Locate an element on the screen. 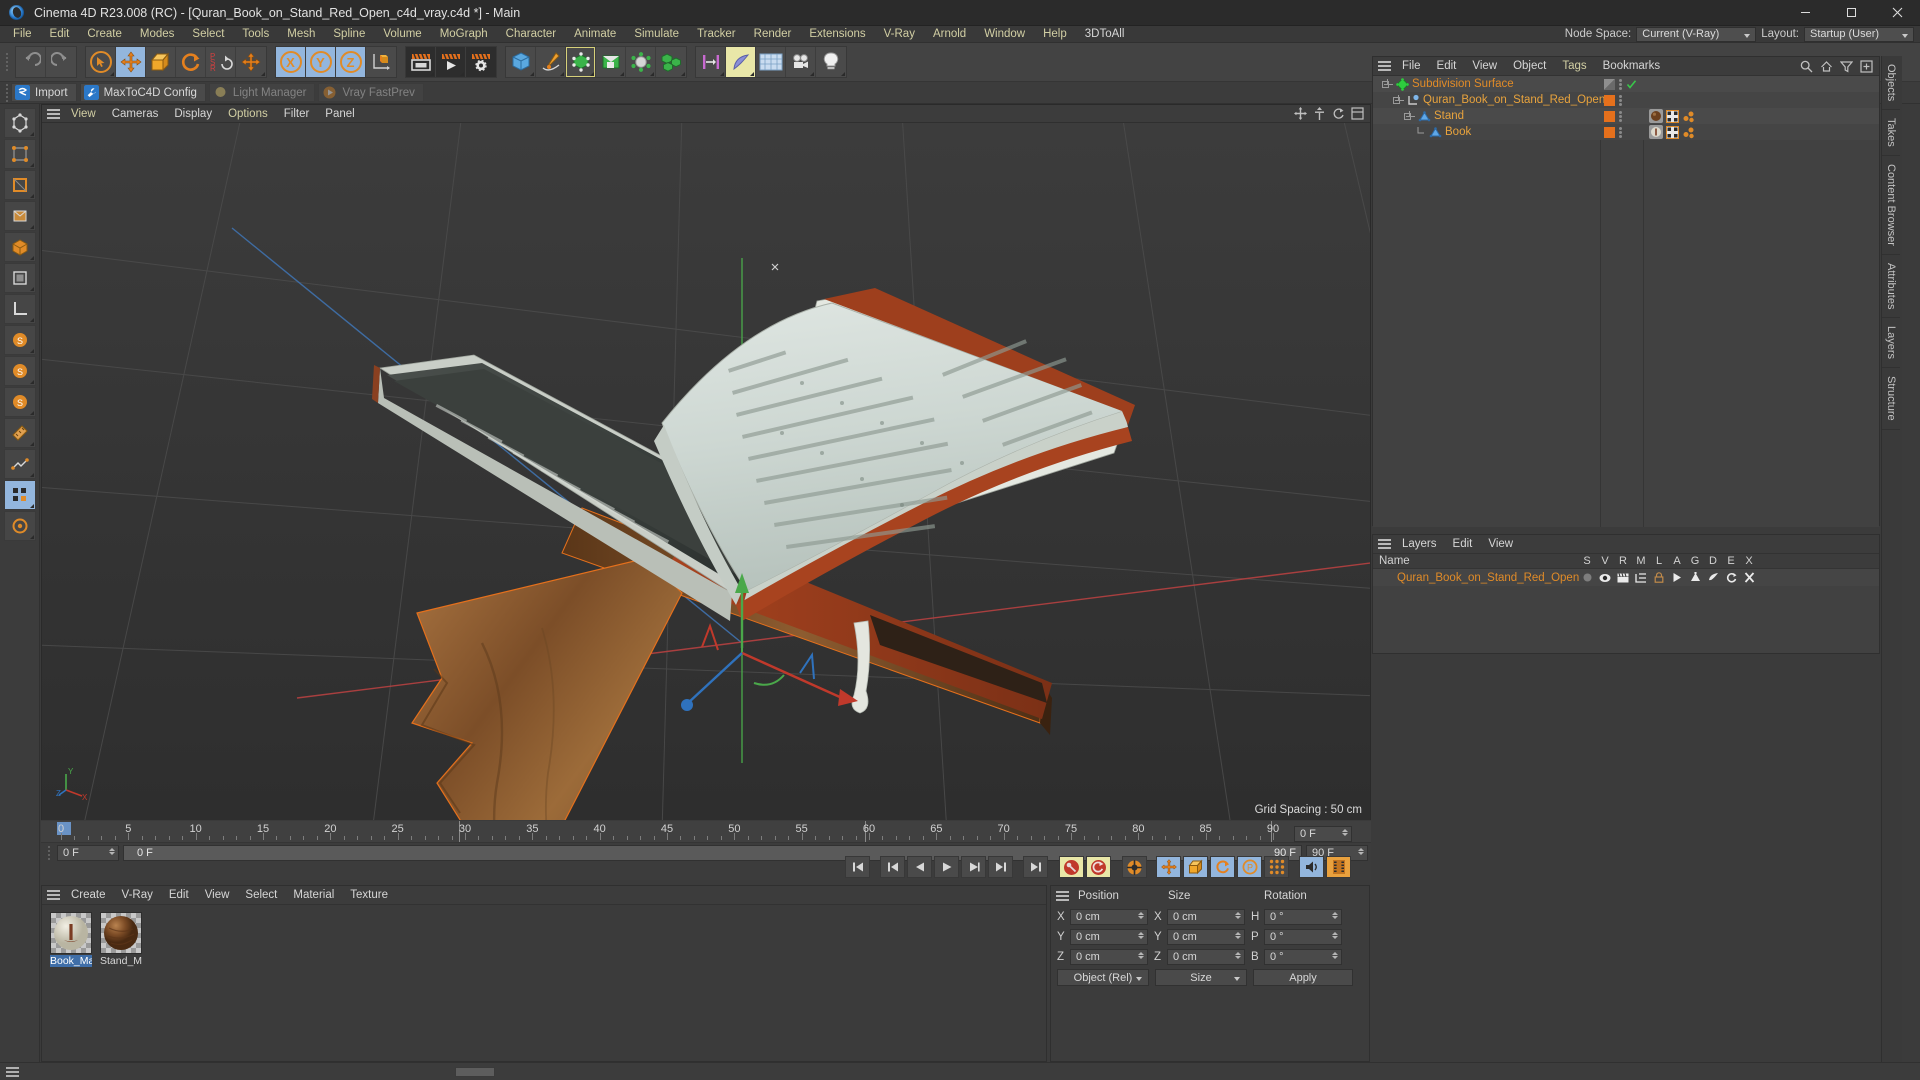  undo-button is located at coordinates (31, 62).